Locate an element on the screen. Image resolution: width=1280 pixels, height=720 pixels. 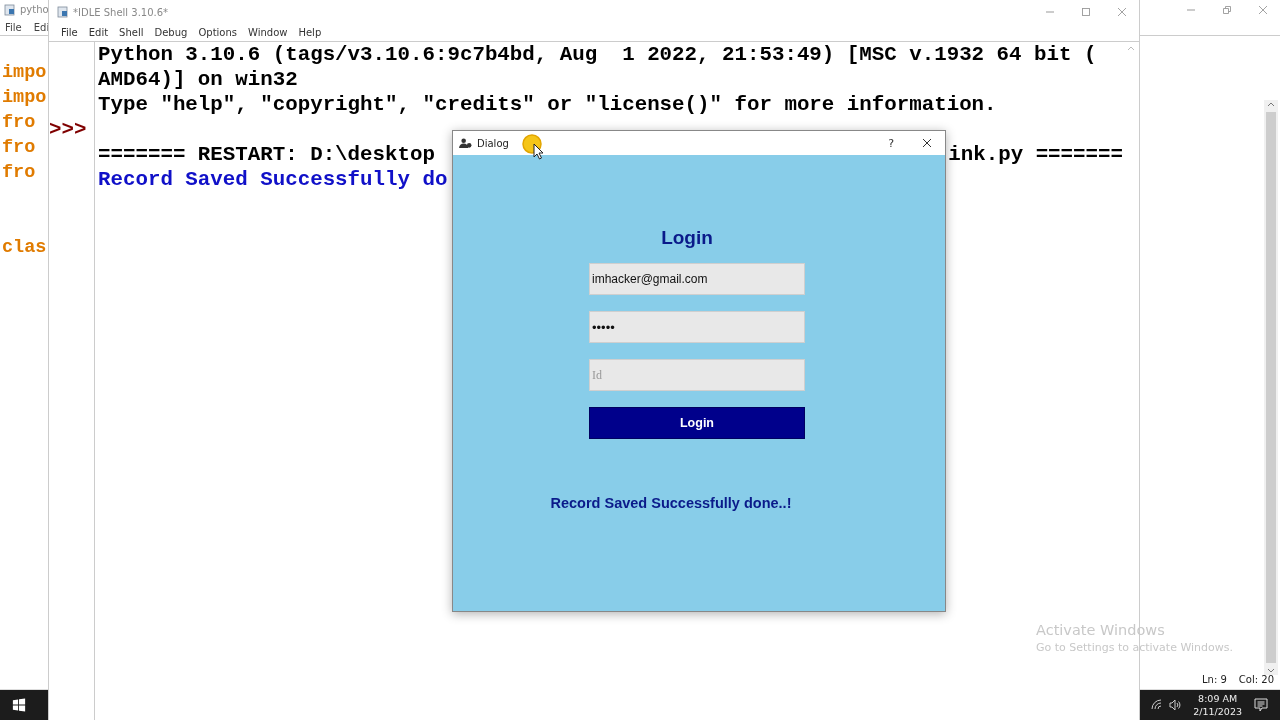
shell-output-line: ======= RESTART: D:\desktop is located at coordinates (266, 154).